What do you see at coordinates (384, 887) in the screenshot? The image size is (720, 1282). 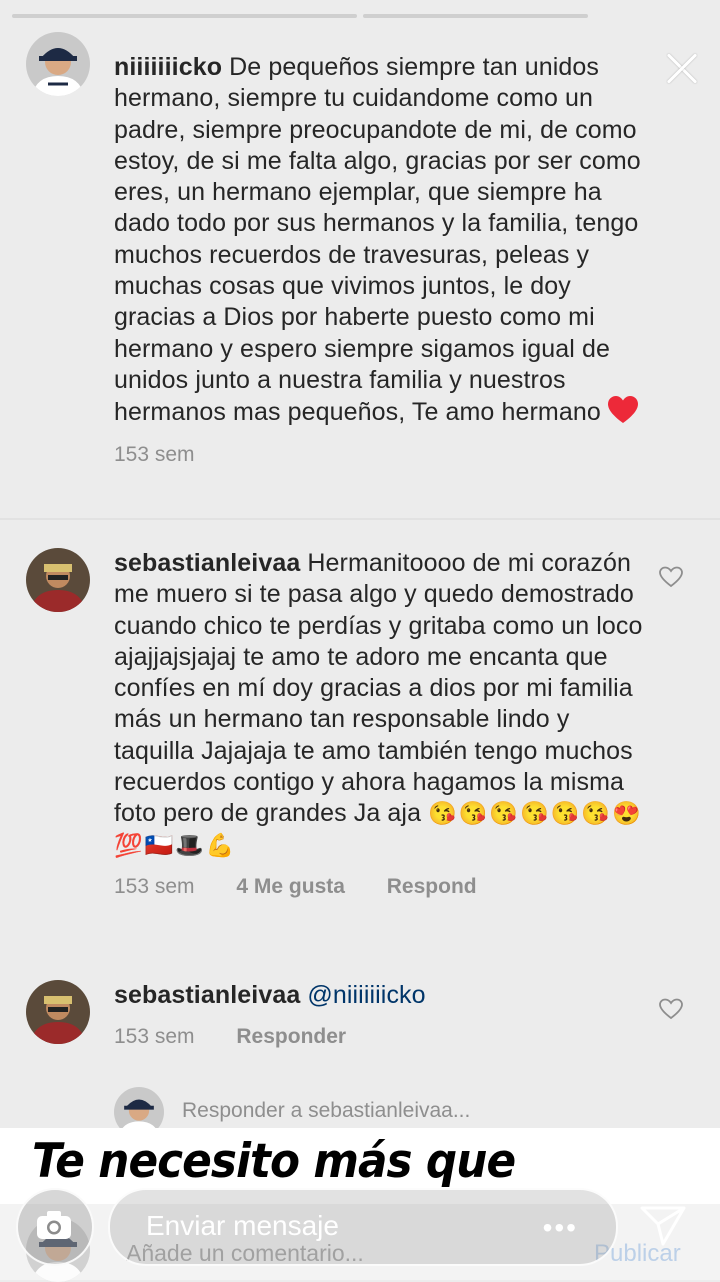 I see `comment-meta: 153 sem 4 Me gusta Respond` at bounding box center [384, 887].